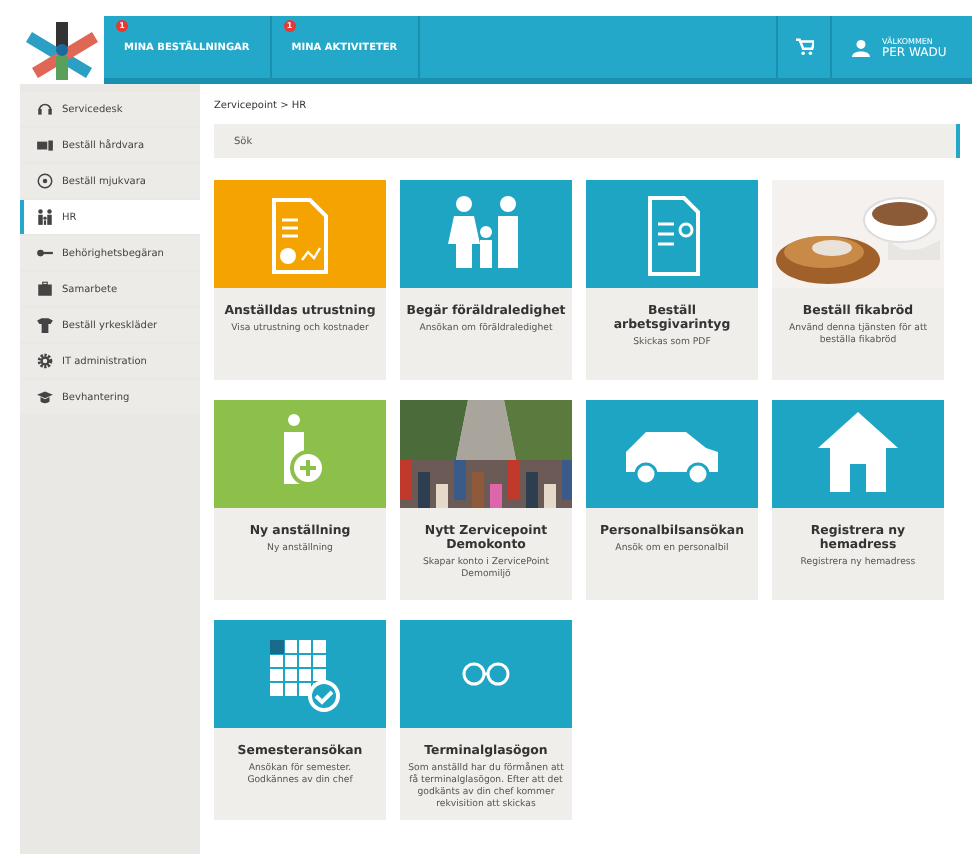 This screenshot has height=854, width=972. I want to click on gear-icon, so click(45, 361).